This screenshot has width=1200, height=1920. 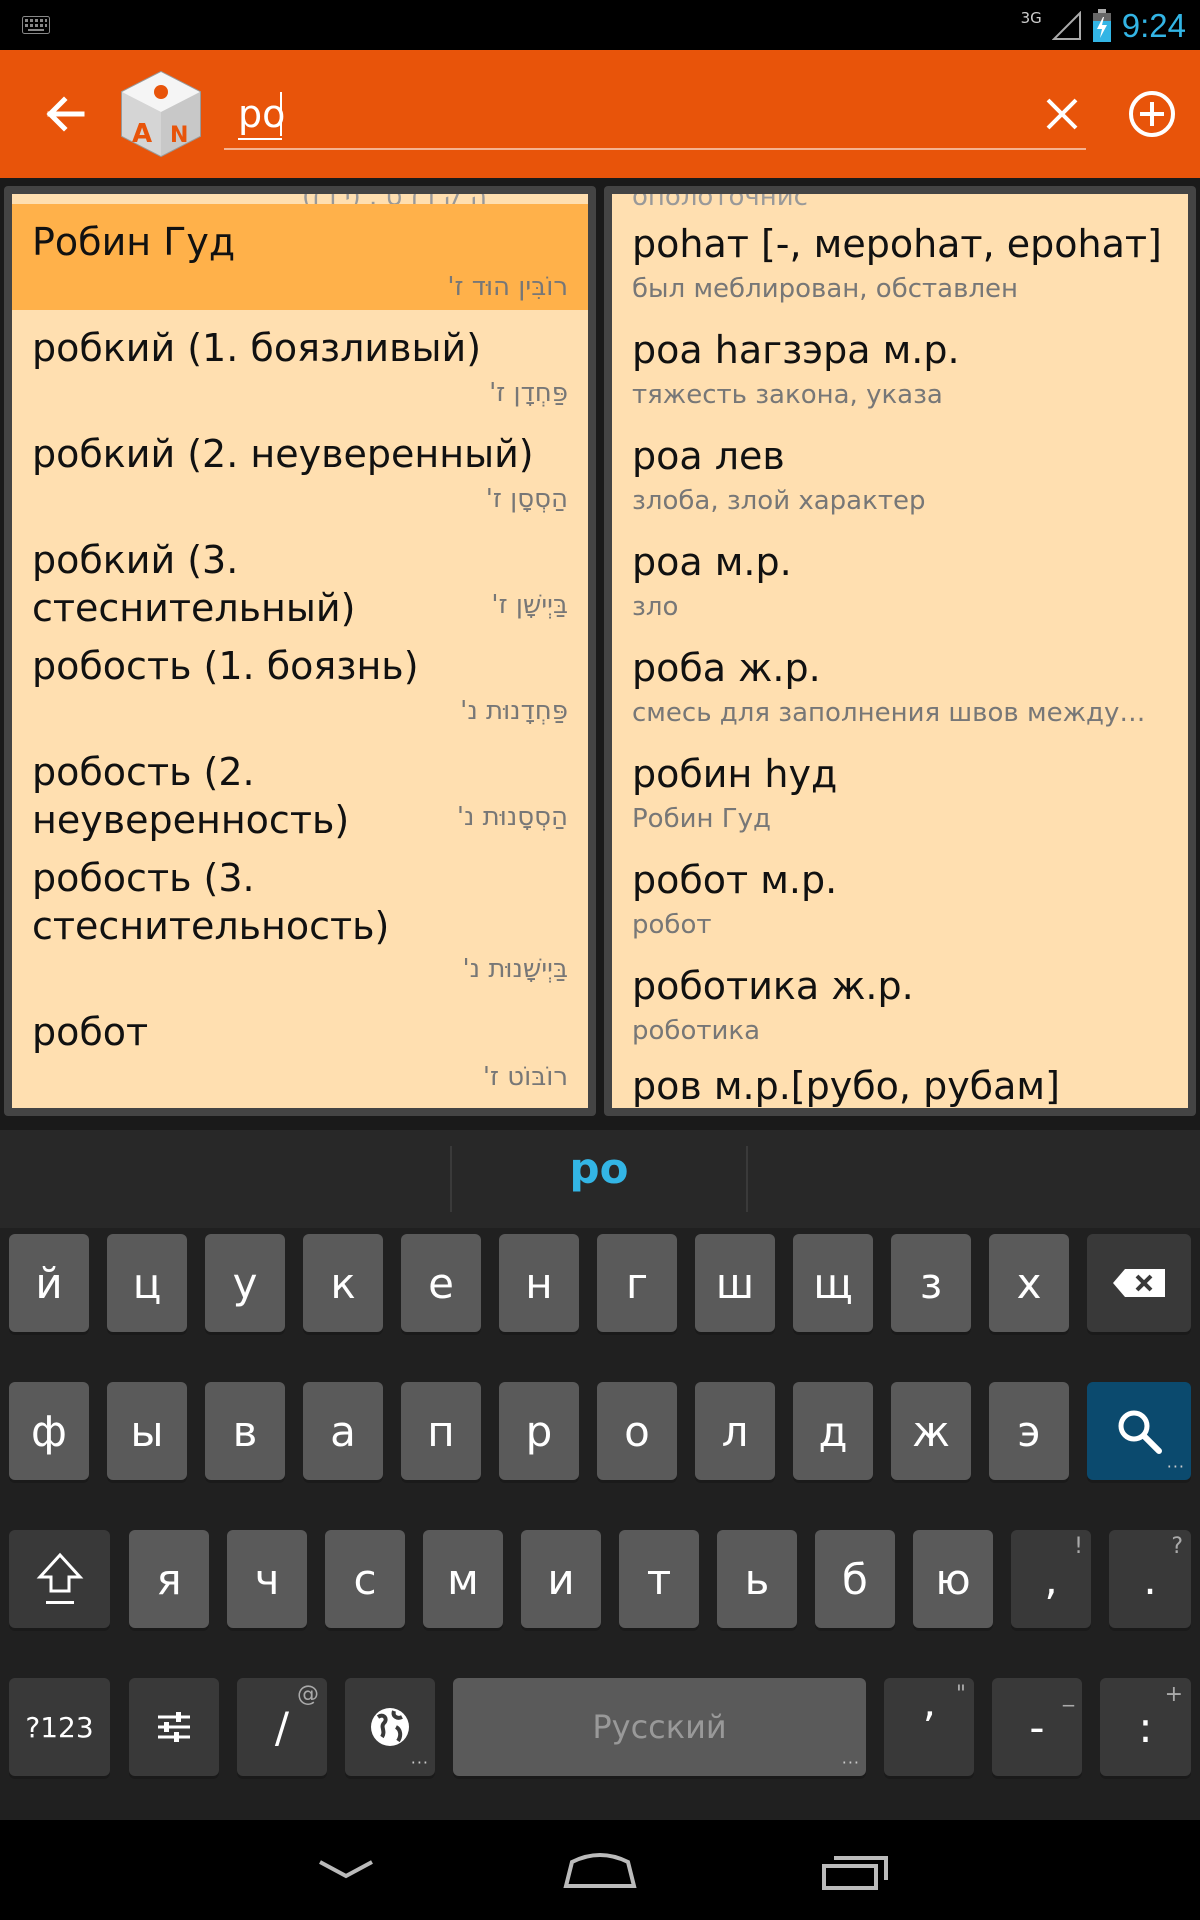 What do you see at coordinates (1139, 1431) in the screenshot?
I see `search-key: ···` at bounding box center [1139, 1431].